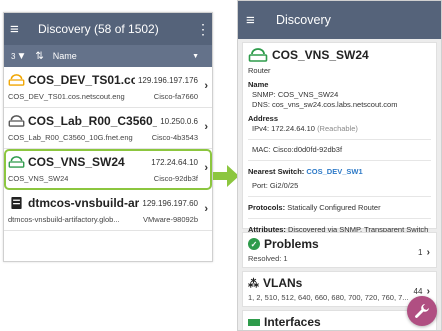 This screenshot has width=442, height=331. What do you see at coordinates (253, 283) in the screenshot?
I see `vlan-icon: ⁂` at bounding box center [253, 283].